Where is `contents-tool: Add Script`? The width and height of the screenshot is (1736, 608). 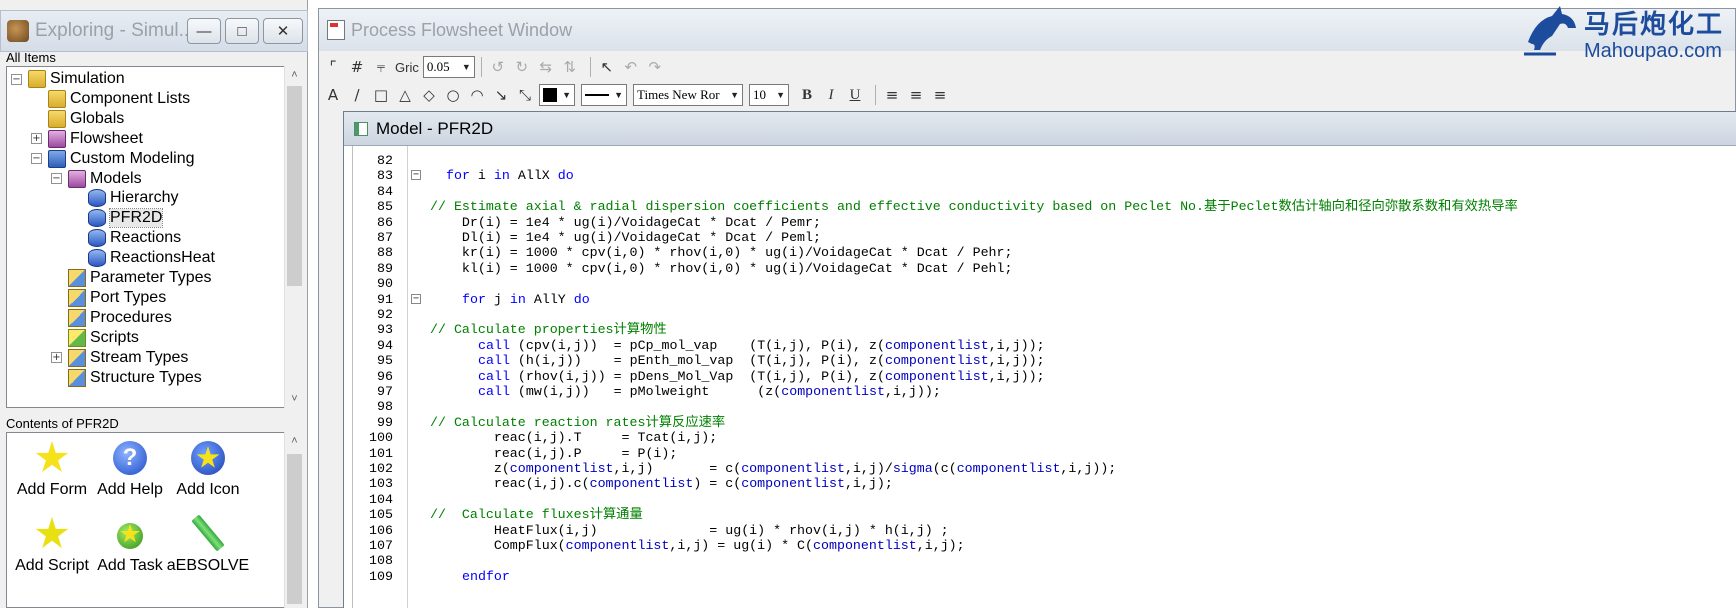
contents-tool: Add Script is located at coordinates (52, 545).